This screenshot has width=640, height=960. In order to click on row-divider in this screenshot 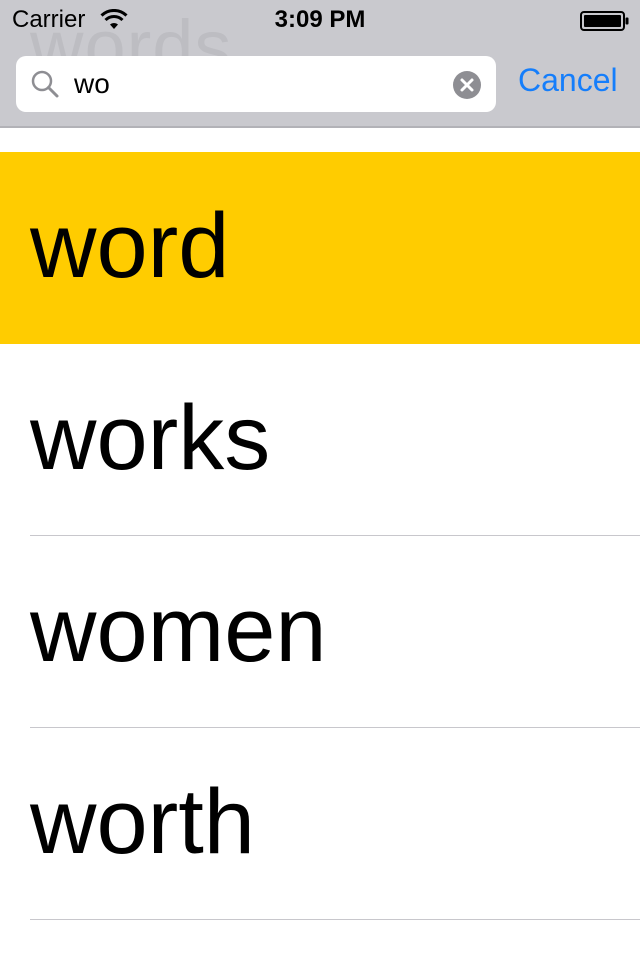, I will do `click(335, 919)`.